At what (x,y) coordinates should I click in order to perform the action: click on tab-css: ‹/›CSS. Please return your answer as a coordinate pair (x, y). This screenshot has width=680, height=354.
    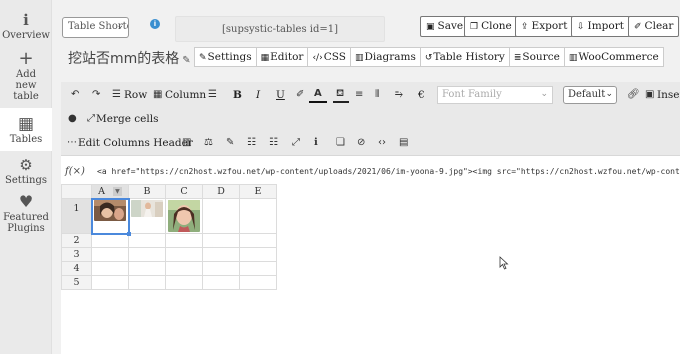
    Looking at the image, I should click on (329, 57).